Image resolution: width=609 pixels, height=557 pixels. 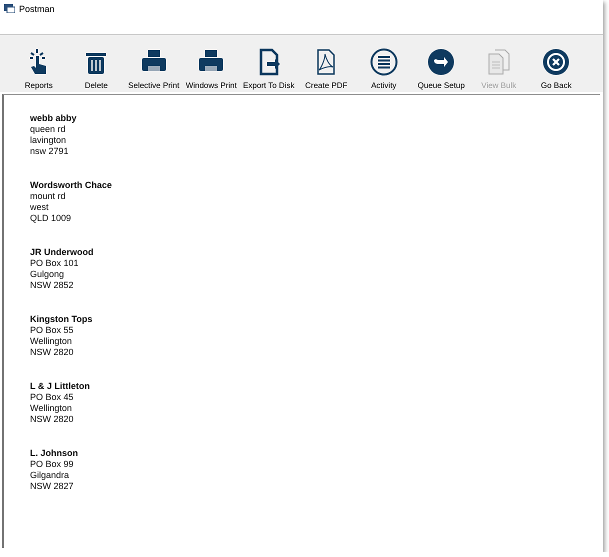 What do you see at coordinates (40, 207) in the screenshot?
I see `address-line: west` at bounding box center [40, 207].